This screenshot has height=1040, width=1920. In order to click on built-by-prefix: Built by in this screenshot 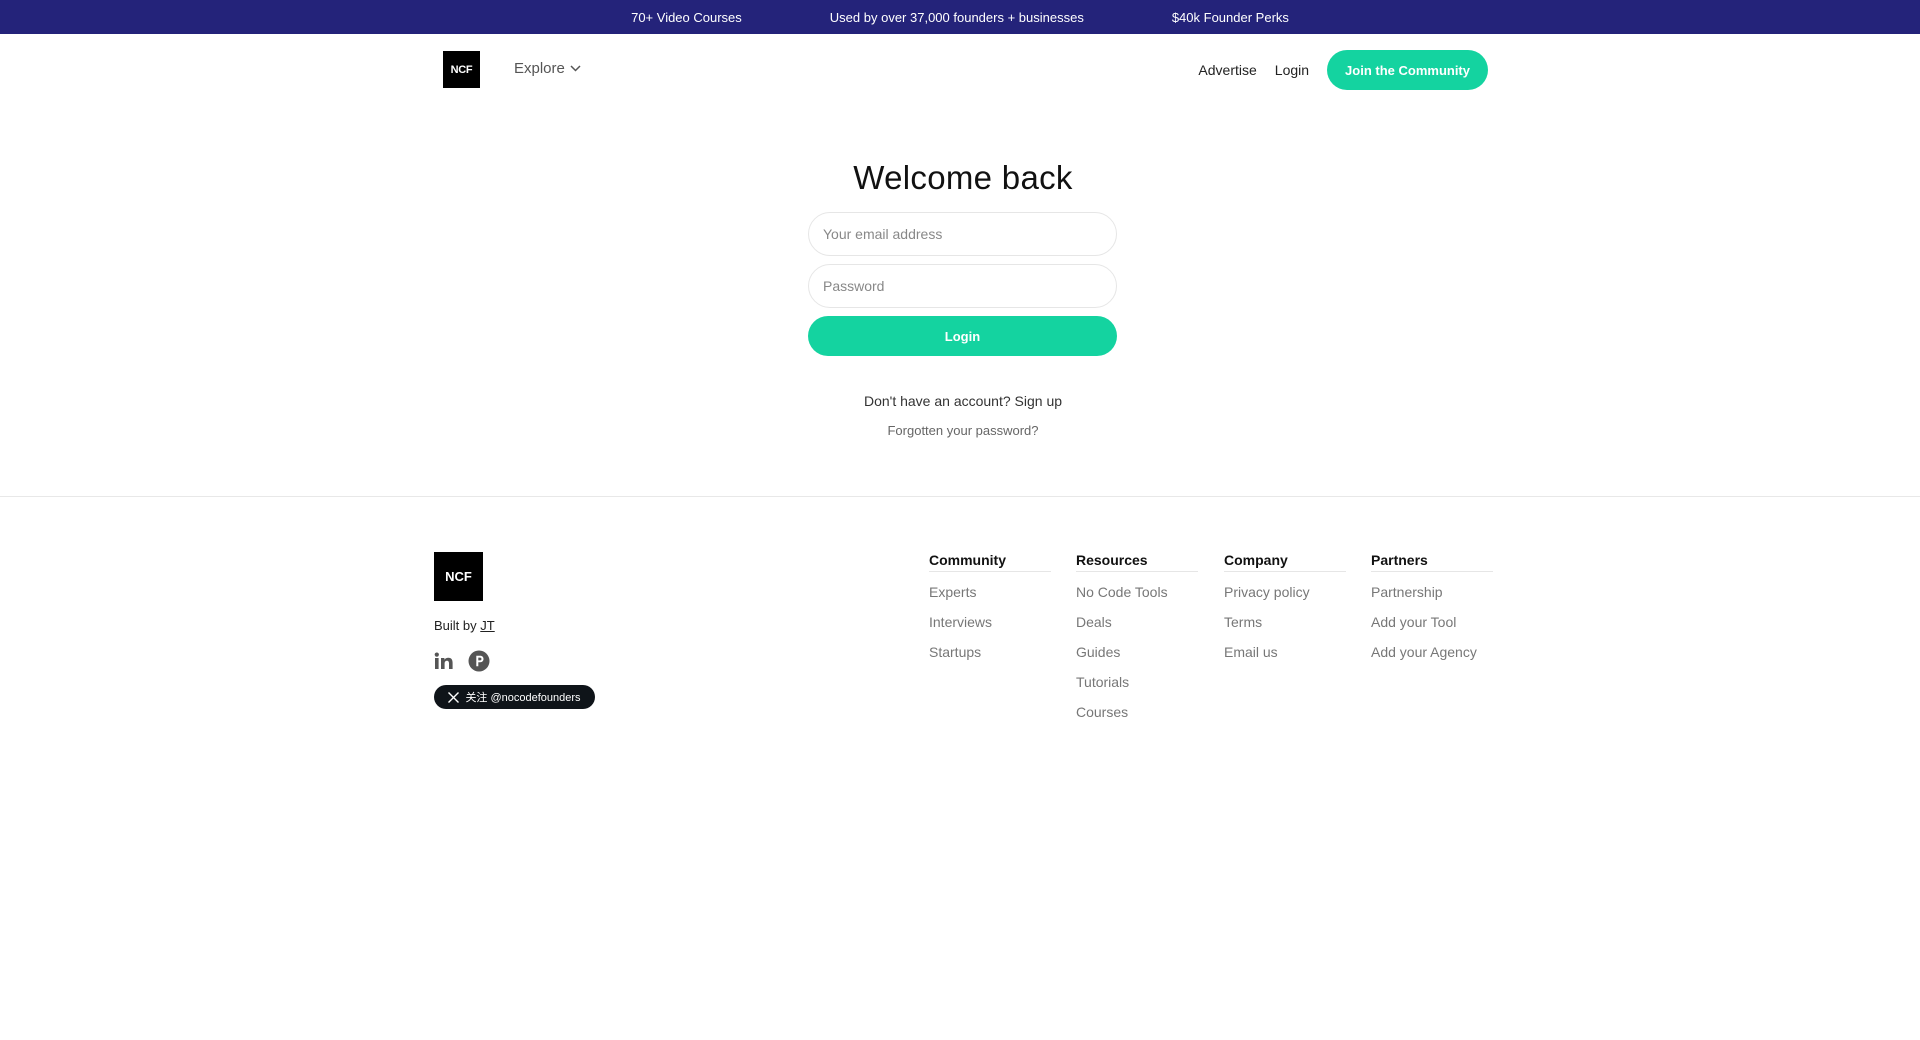, I will do `click(455, 625)`.